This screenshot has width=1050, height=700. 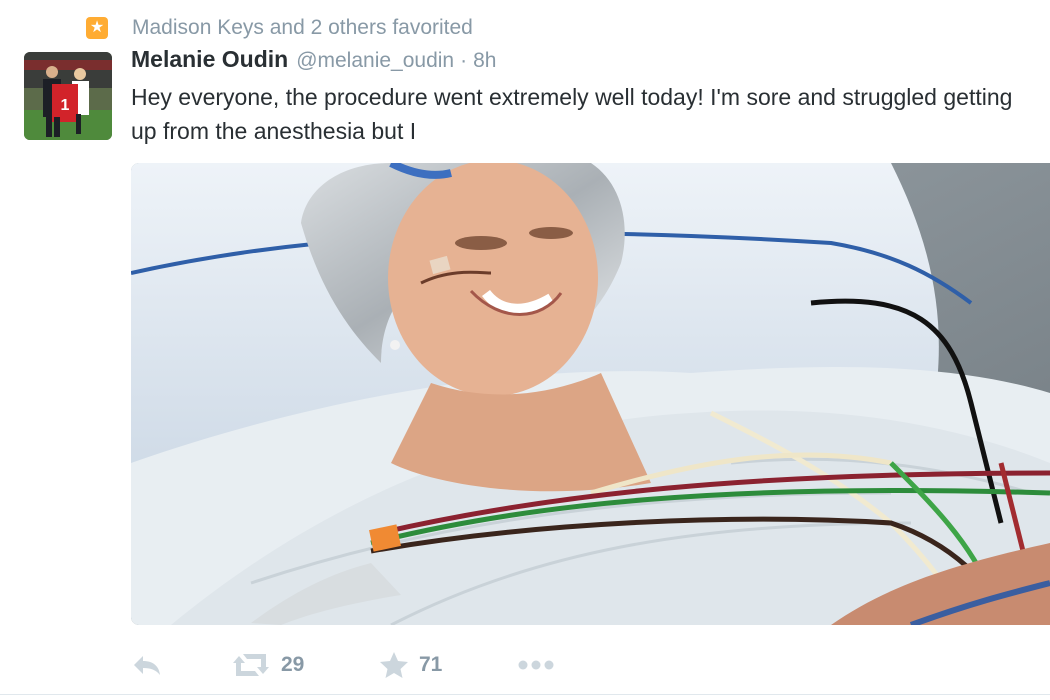 I want to click on avatar-image: 1, so click(x=68, y=96).